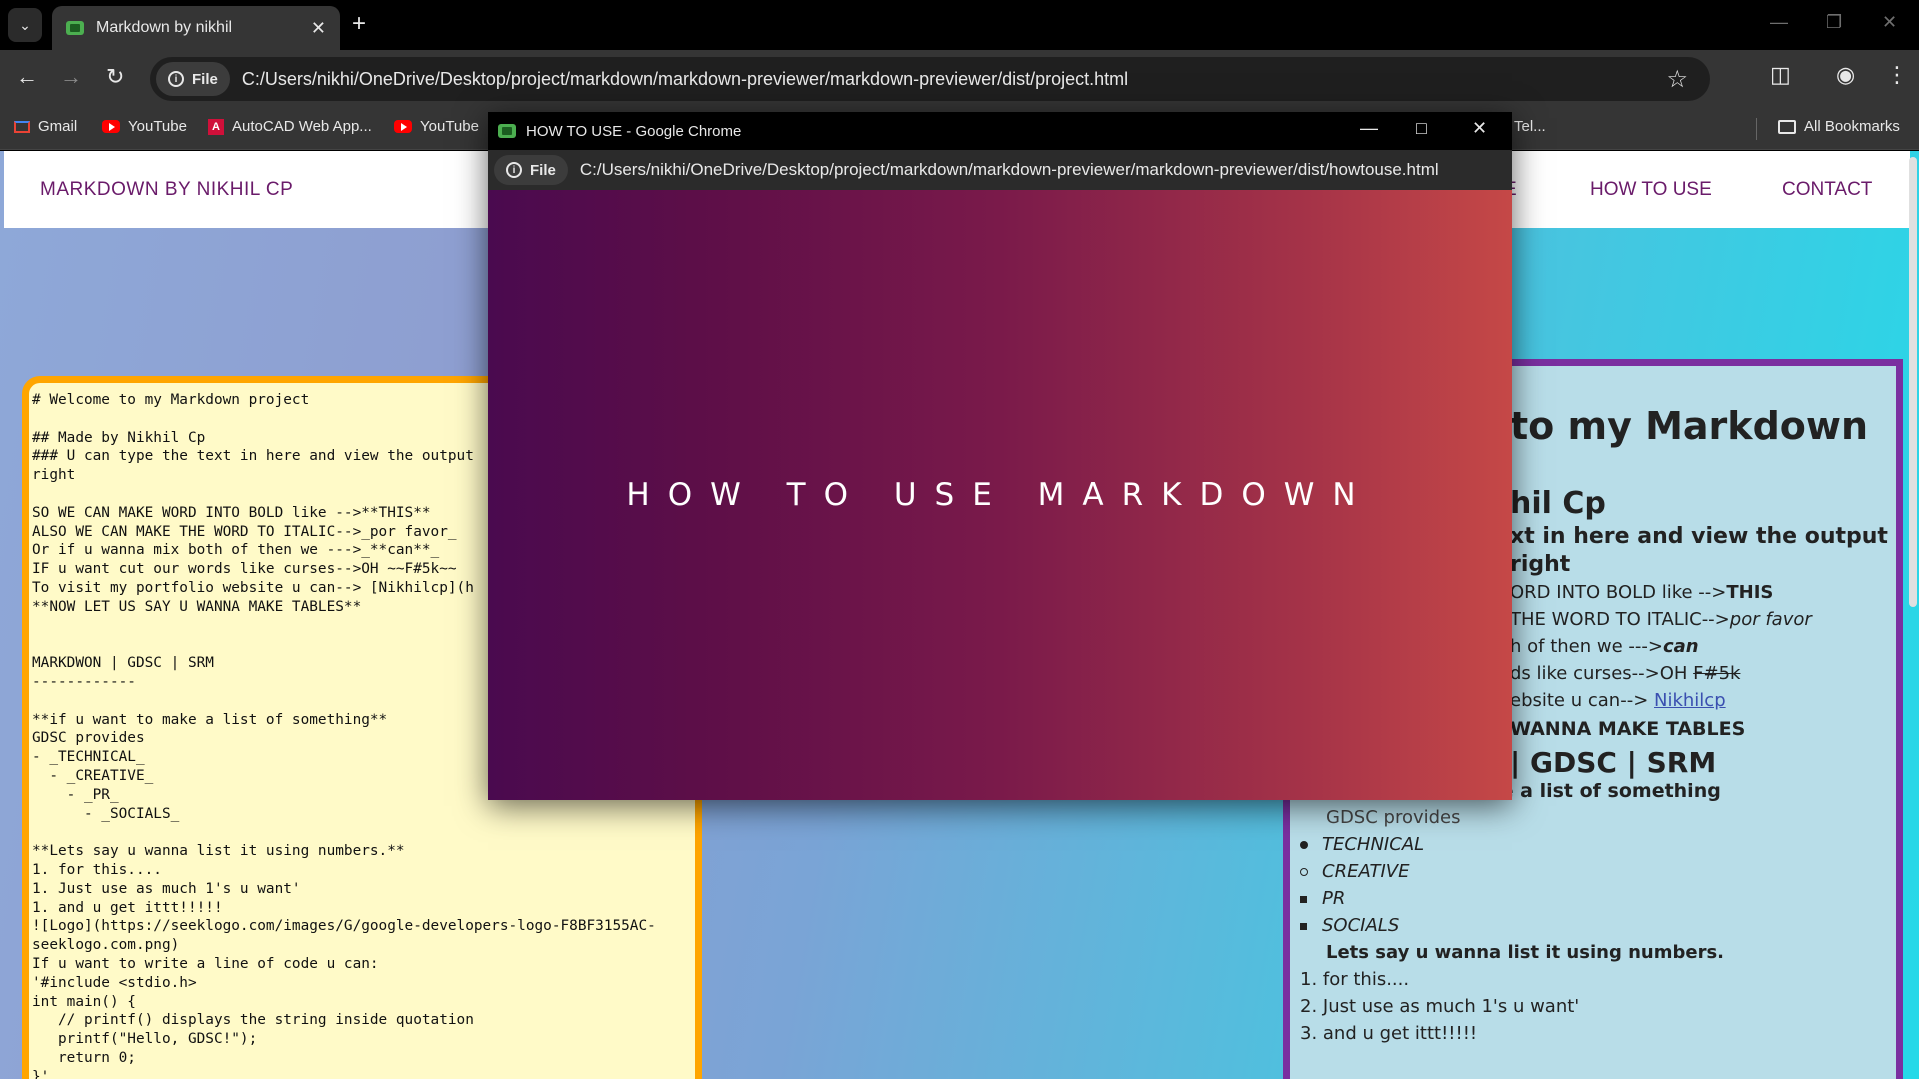  What do you see at coordinates (1540, 564) in the screenshot?
I see `preview-h3-line2: right` at bounding box center [1540, 564].